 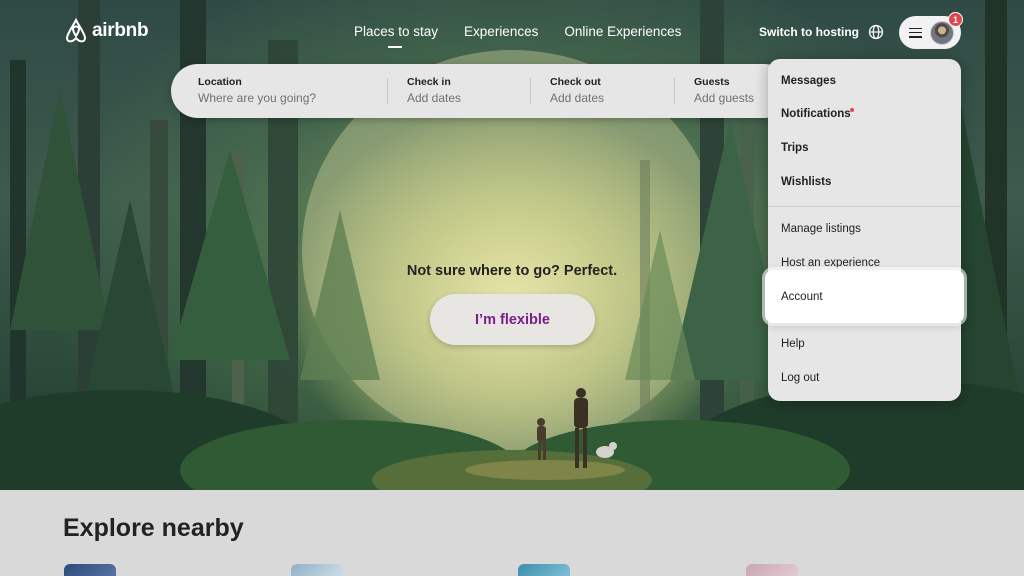 What do you see at coordinates (434, 90) in the screenshot?
I see `check-in-field: Check in Add dates` at bounding box center [434, 90].